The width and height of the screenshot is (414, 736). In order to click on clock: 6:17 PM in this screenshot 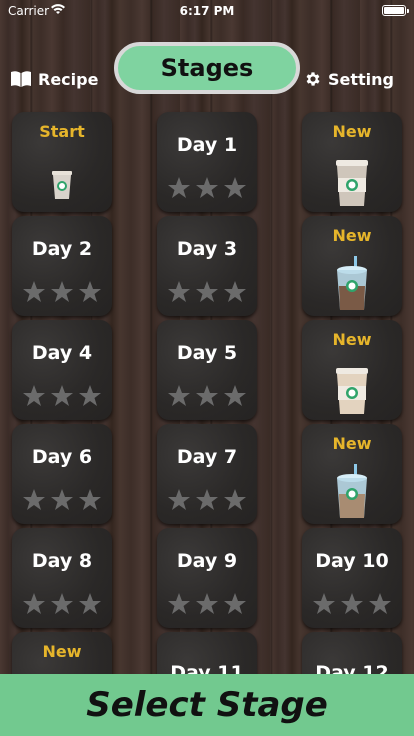, I will do `click(207, 11)`.